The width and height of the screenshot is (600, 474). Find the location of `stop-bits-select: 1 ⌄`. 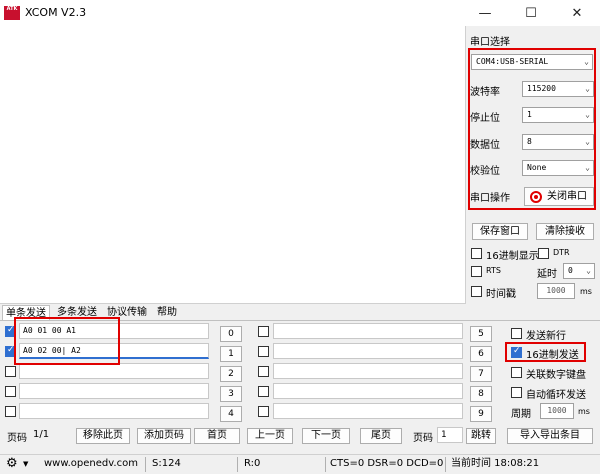

stop-bits-select: 1 ⌄ is located at coordinates (558, 115).